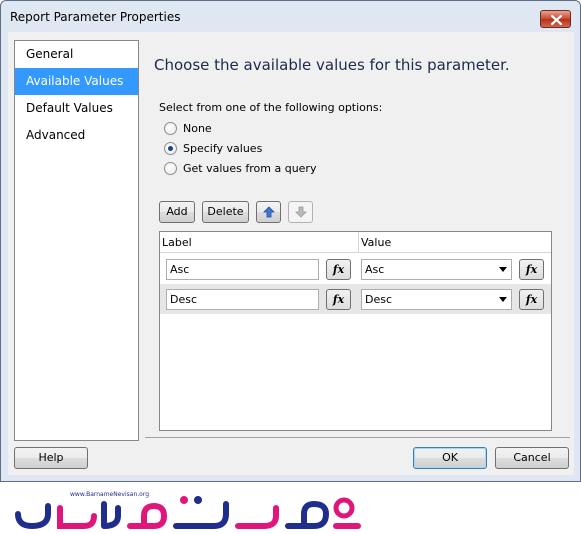  I want to click on move-down-button, so click(300, 212).